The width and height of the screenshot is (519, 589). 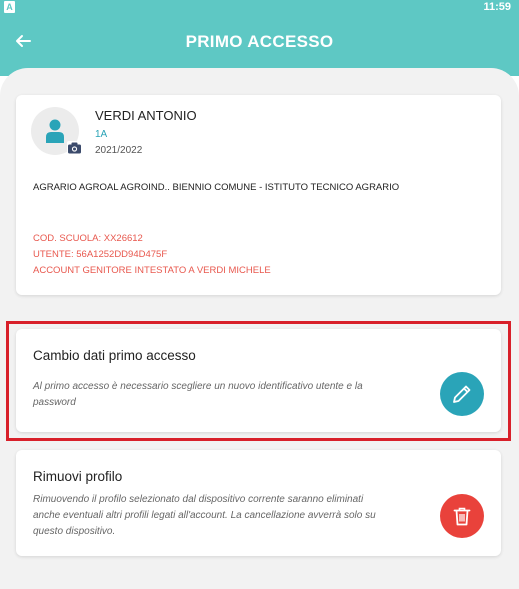 I want to click on pencil-icon, so click(x=462, y=394).